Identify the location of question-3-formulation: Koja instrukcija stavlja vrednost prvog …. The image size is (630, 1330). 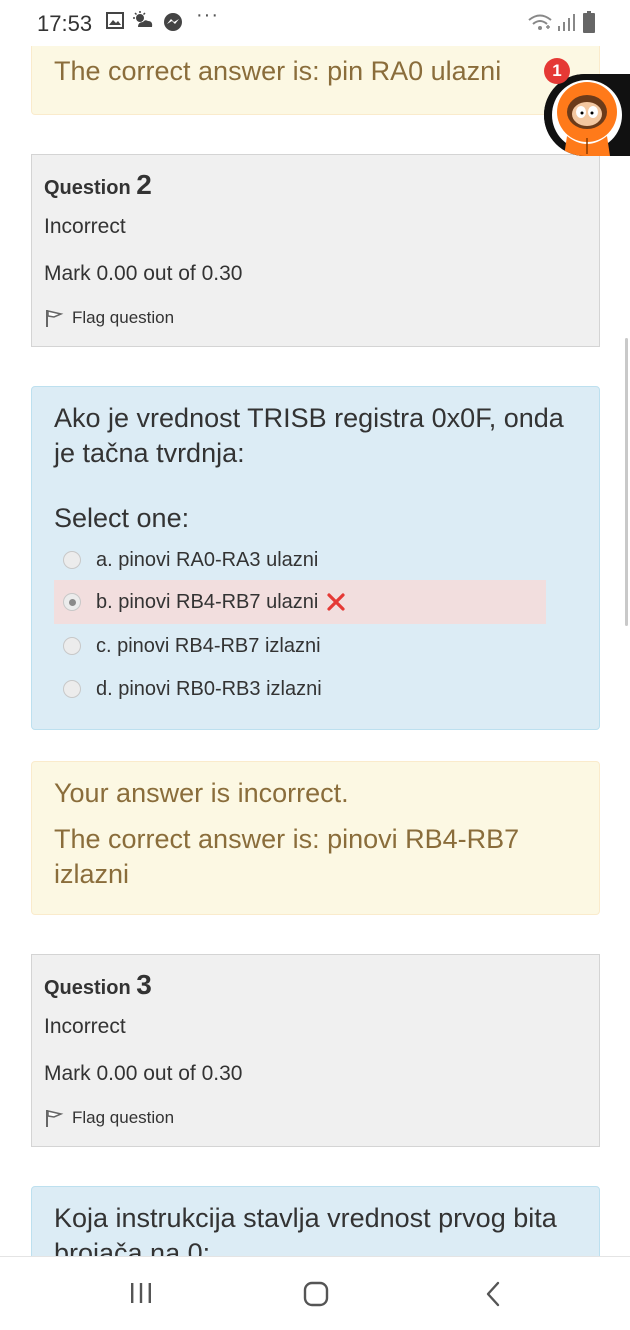
(315, 1221).